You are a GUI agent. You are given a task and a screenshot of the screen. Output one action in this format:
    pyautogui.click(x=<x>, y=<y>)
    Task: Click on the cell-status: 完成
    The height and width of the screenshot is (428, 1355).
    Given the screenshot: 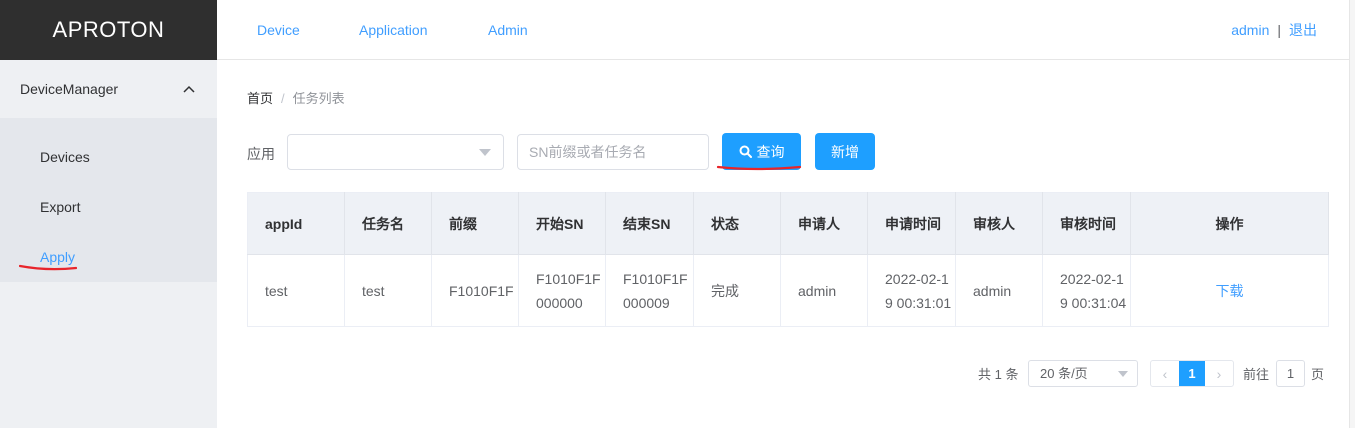 What is the action you would take?
    pyautogui.click(x=737, y=290)
    